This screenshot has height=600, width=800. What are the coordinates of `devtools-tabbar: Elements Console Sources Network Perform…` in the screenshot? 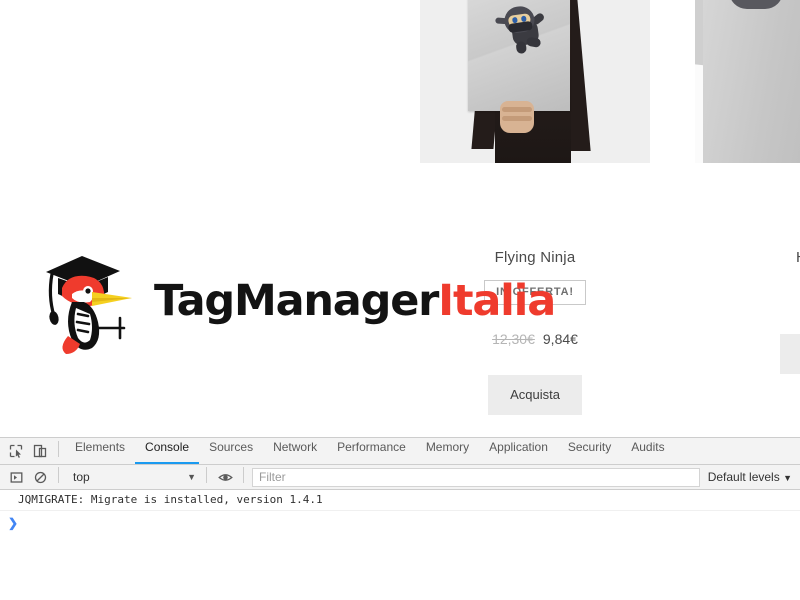 It's located at (400, 451).